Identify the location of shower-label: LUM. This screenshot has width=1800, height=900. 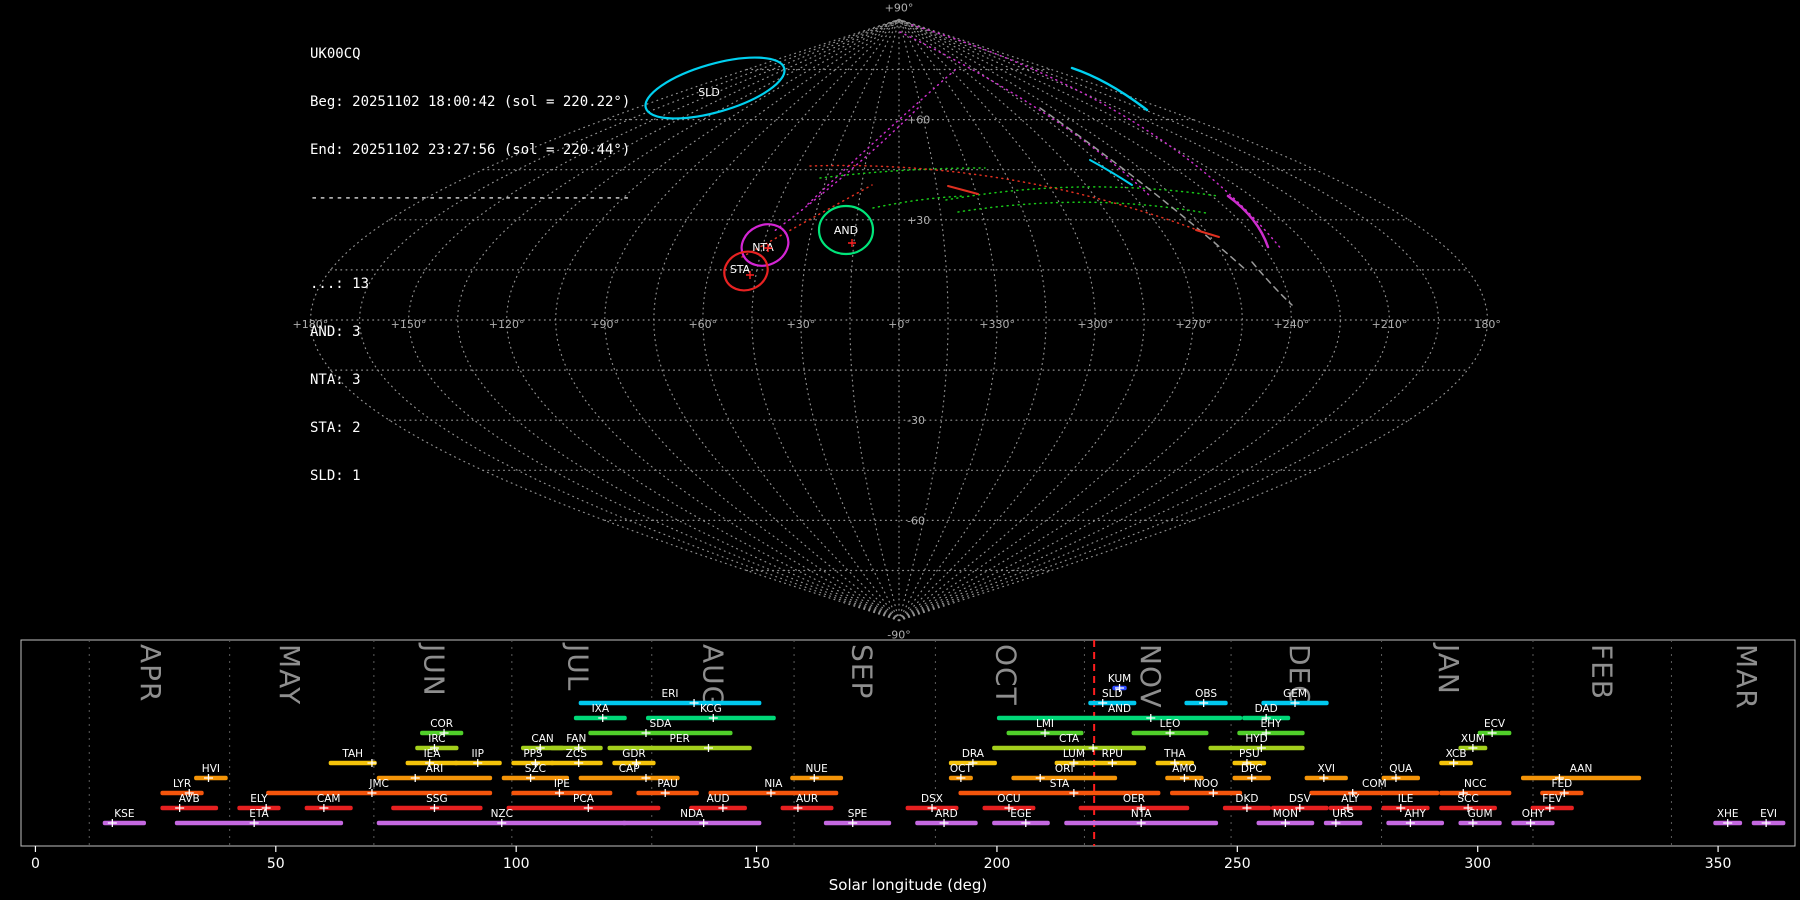
(1074, 754).